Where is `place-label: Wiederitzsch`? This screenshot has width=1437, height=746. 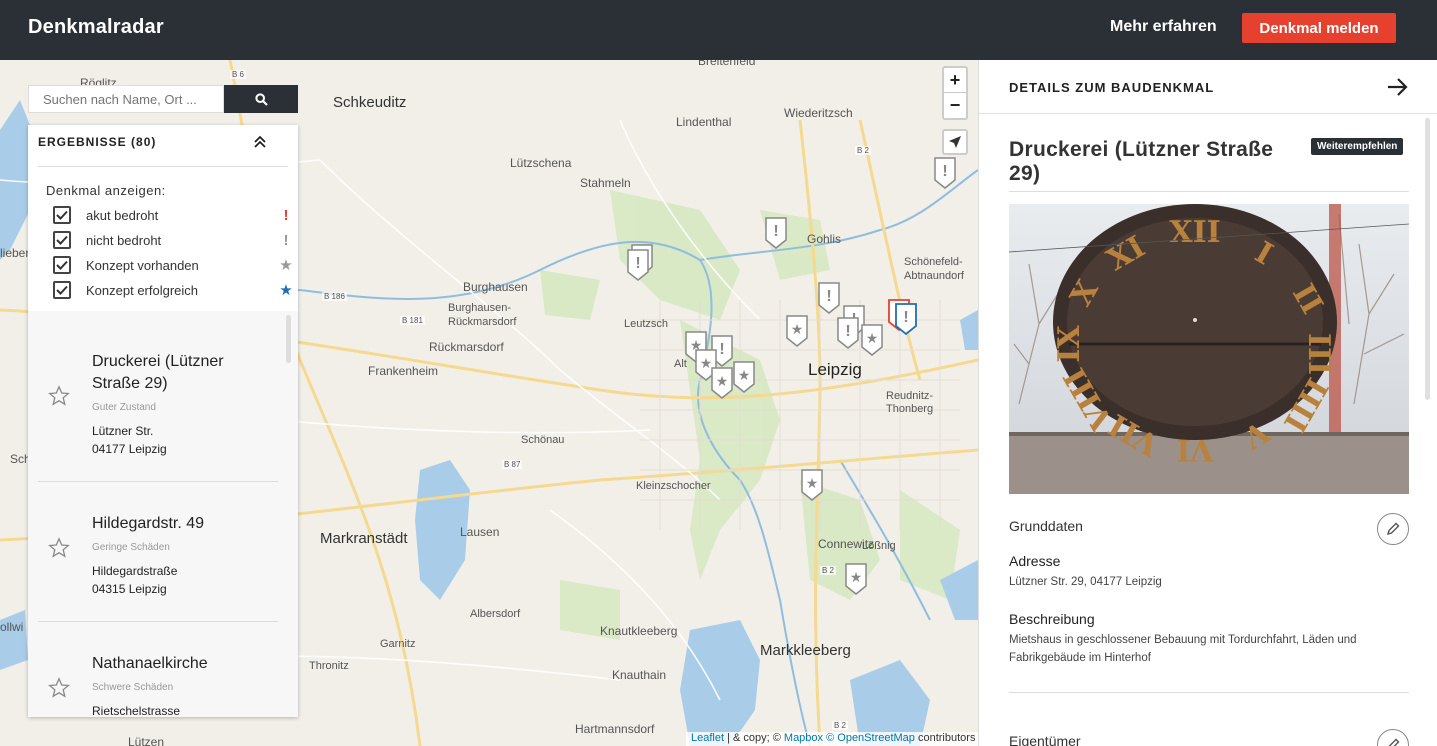
place-label: Wiederitzsch is located at coordinates (818, 113).